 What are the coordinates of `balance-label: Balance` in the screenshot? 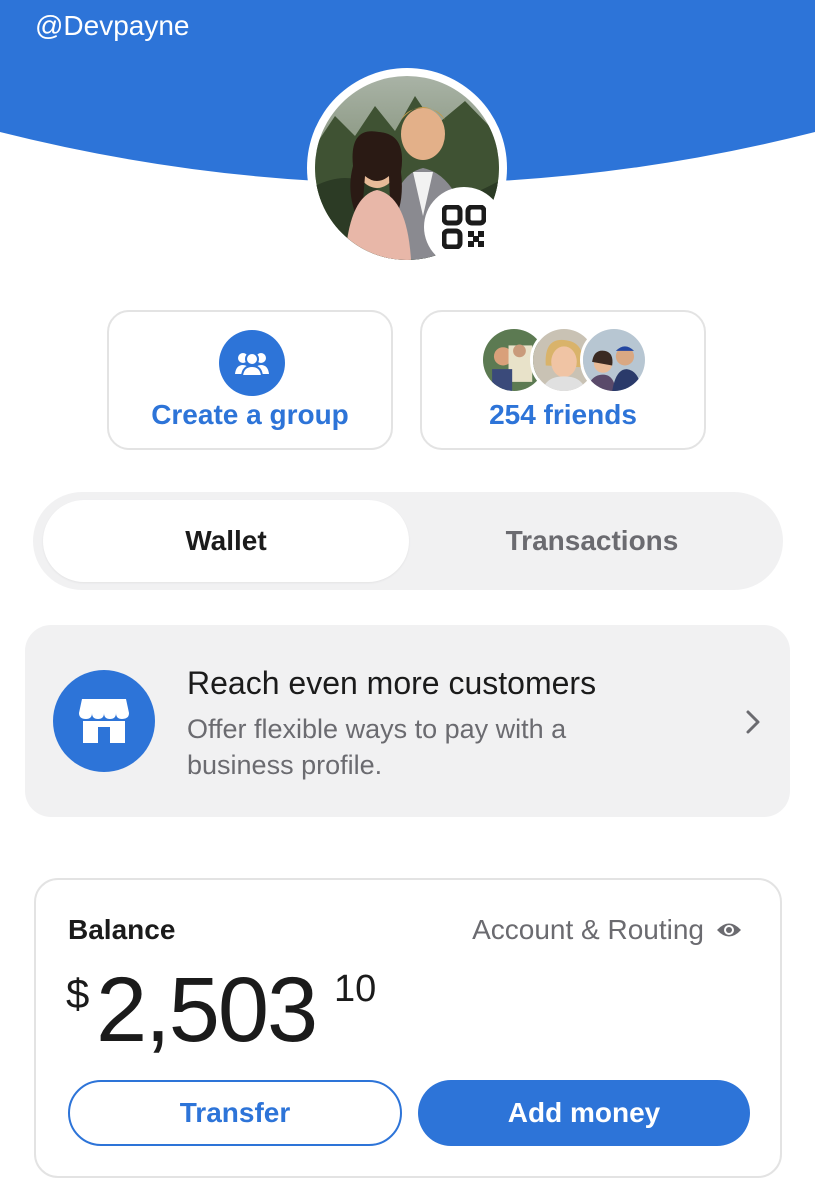 It's located at (122, 929).